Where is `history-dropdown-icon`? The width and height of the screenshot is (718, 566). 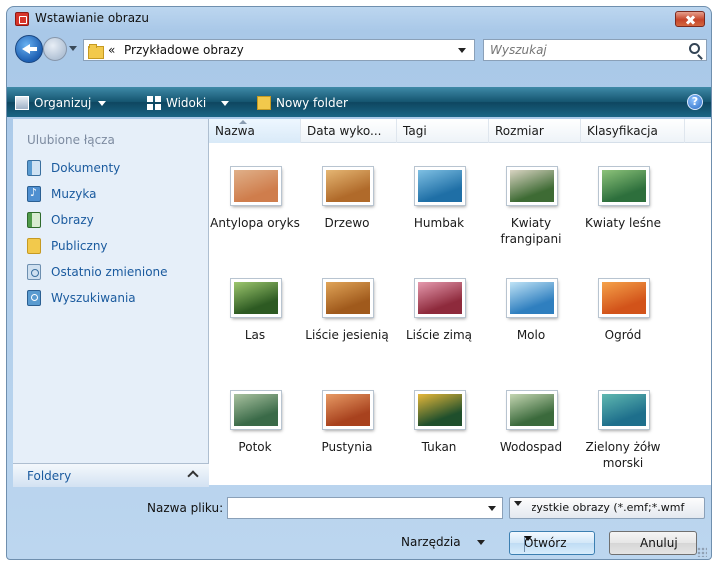 history-dropdown-icon is located at coordinates (73, 48).